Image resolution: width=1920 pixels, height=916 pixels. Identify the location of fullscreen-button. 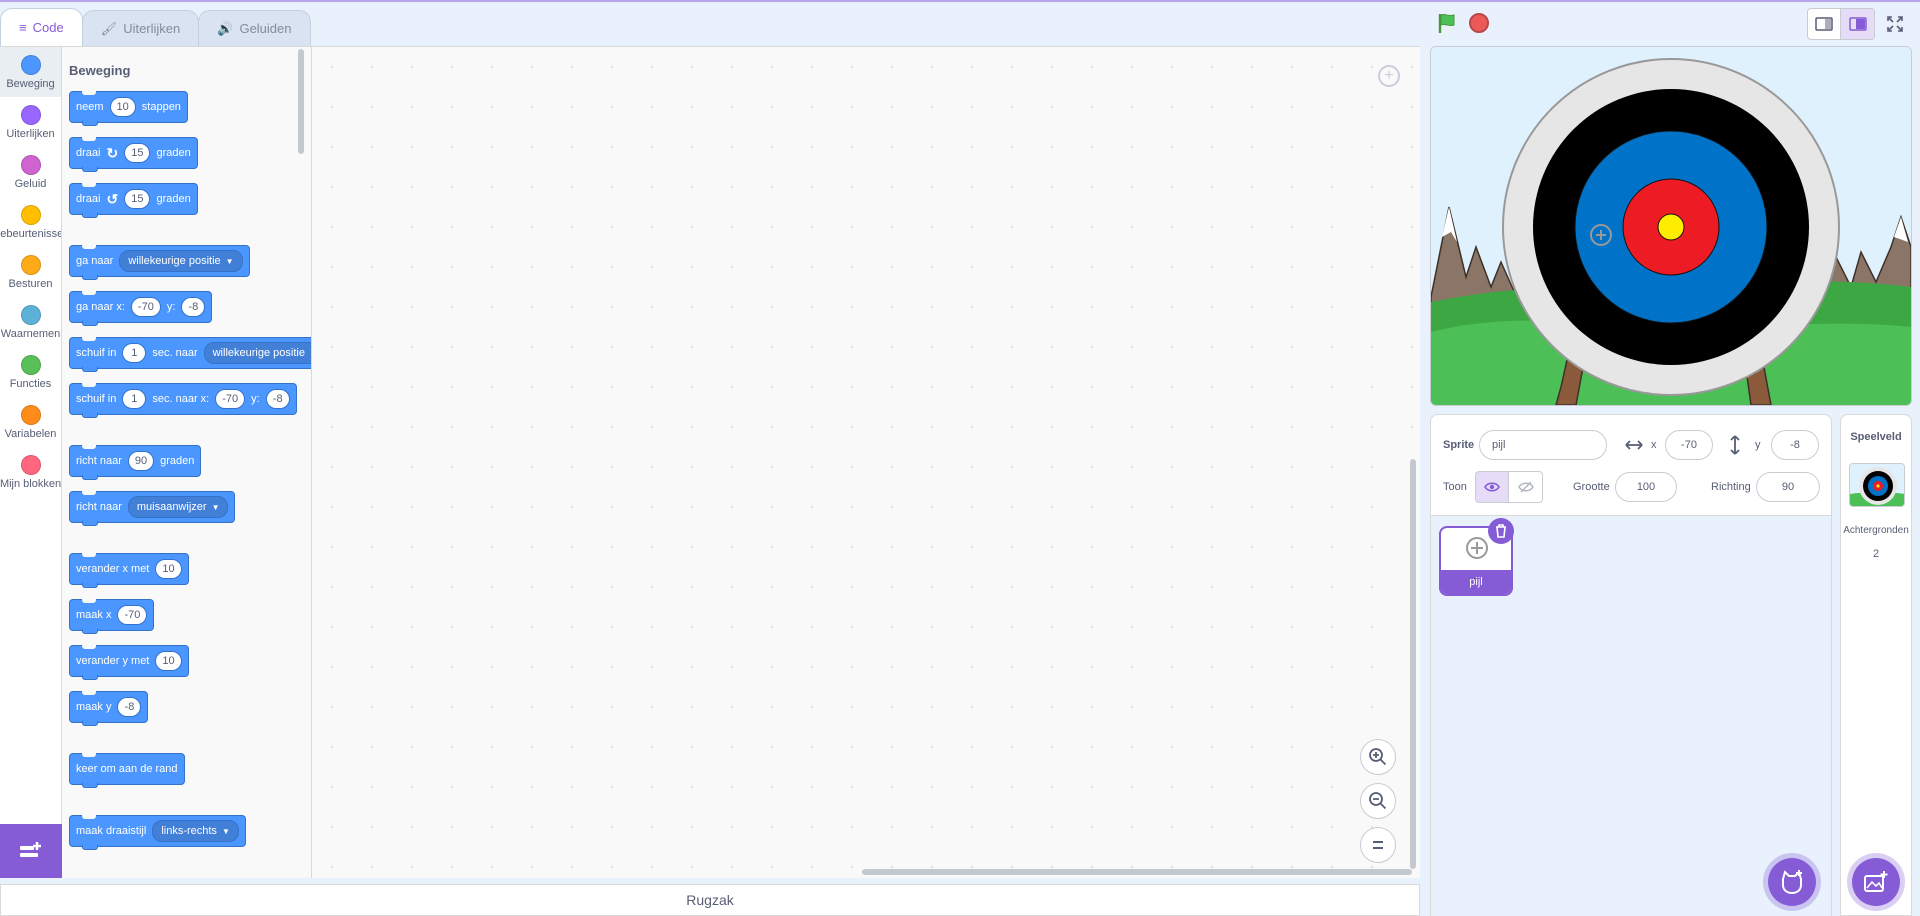
(1895, 24).